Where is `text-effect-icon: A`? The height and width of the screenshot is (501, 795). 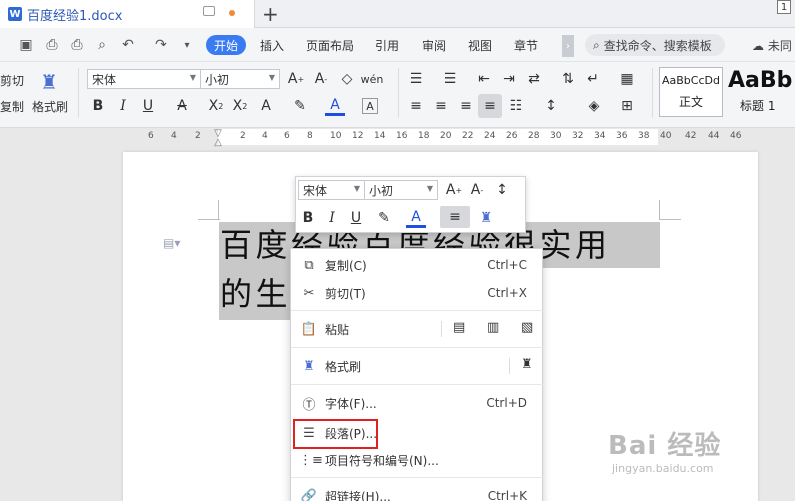
text-effect-icon: A is located at coordinates (266, 106).